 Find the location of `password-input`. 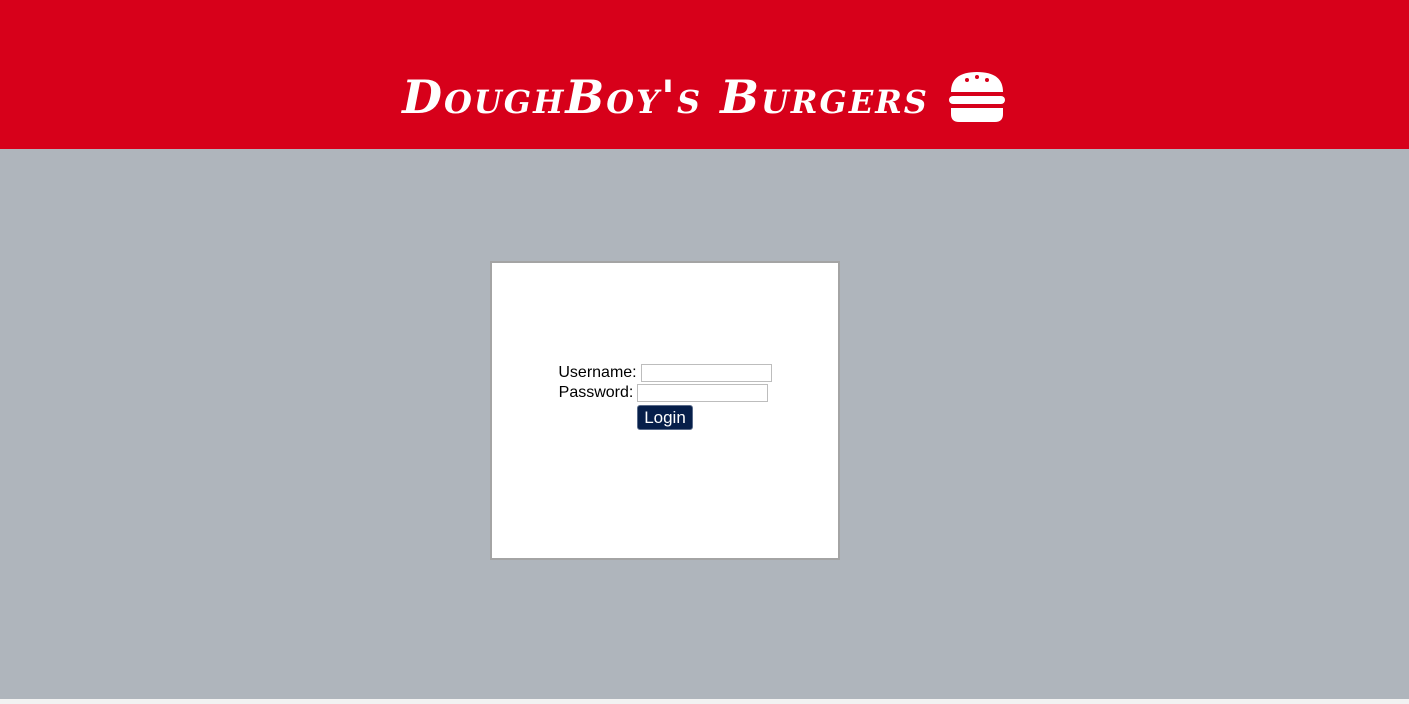

password-input is located at coordinates (703, 393).